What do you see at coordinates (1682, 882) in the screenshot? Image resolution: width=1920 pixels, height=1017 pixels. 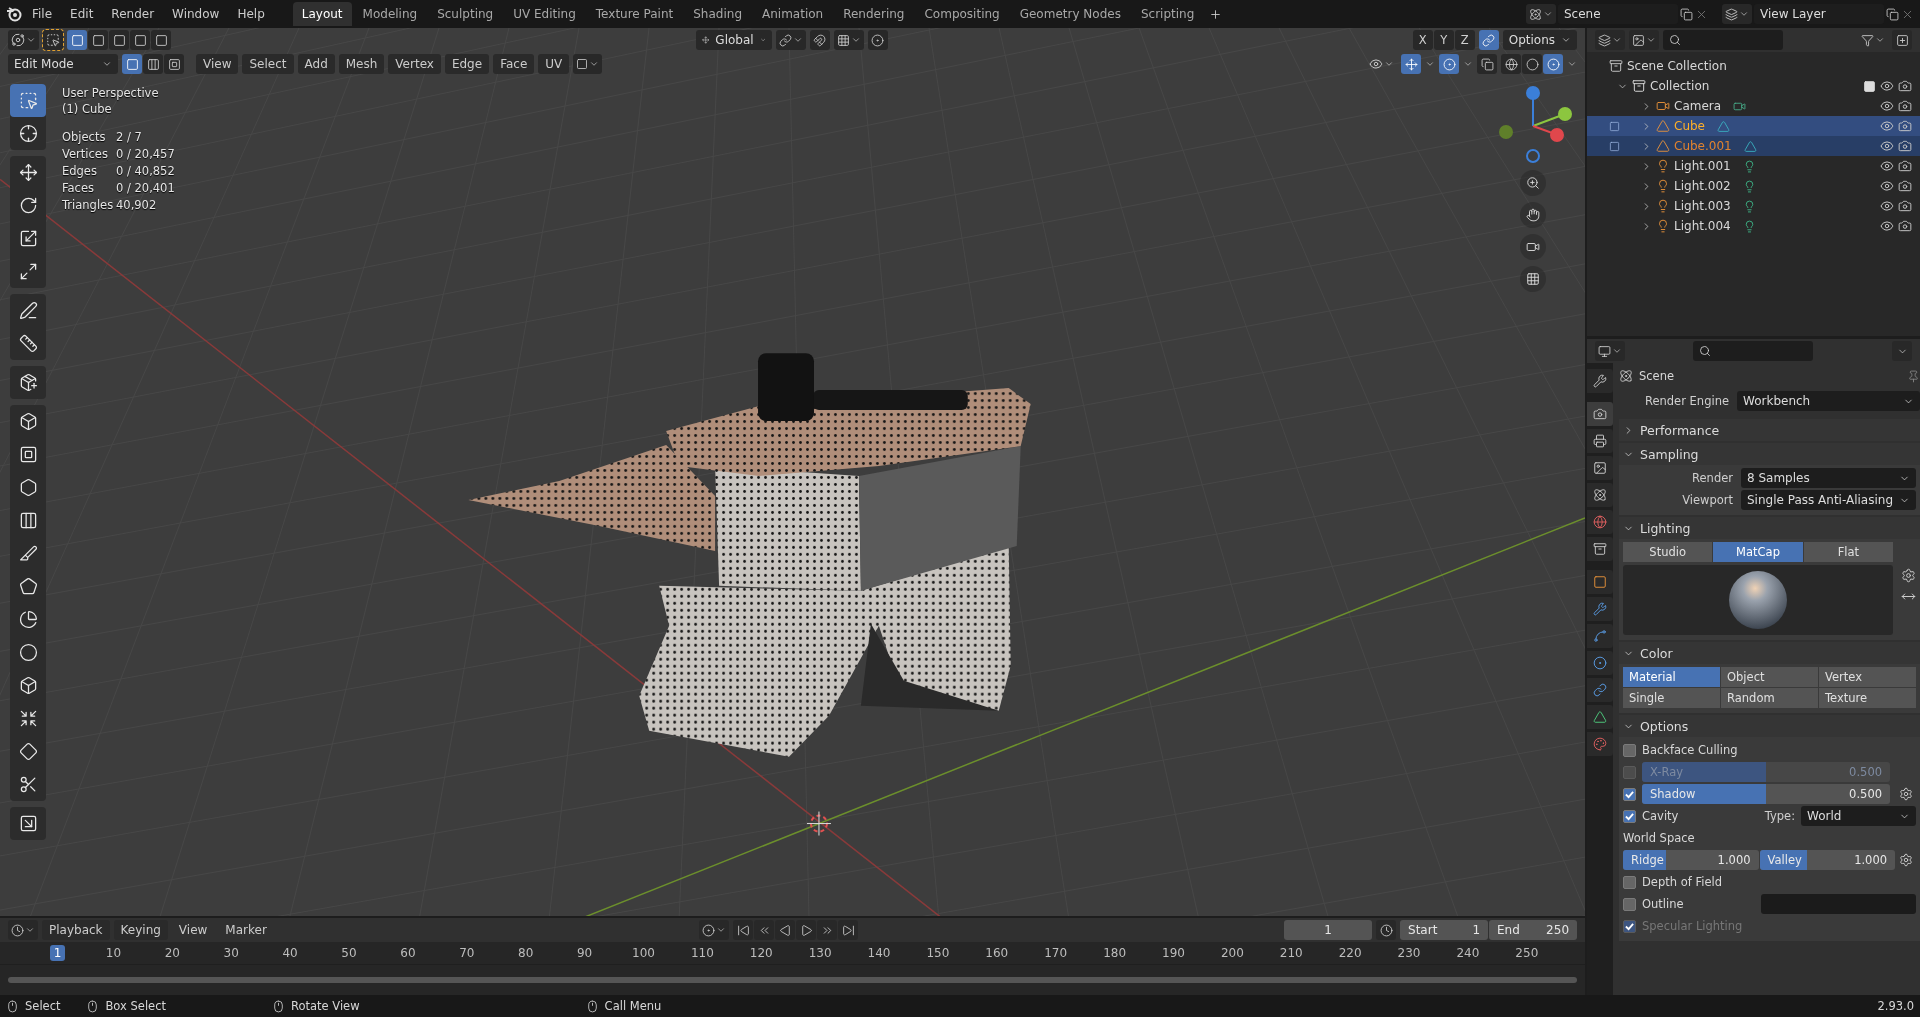 I see `option-label: Depth of Field` at bounding box center [1682, 882].